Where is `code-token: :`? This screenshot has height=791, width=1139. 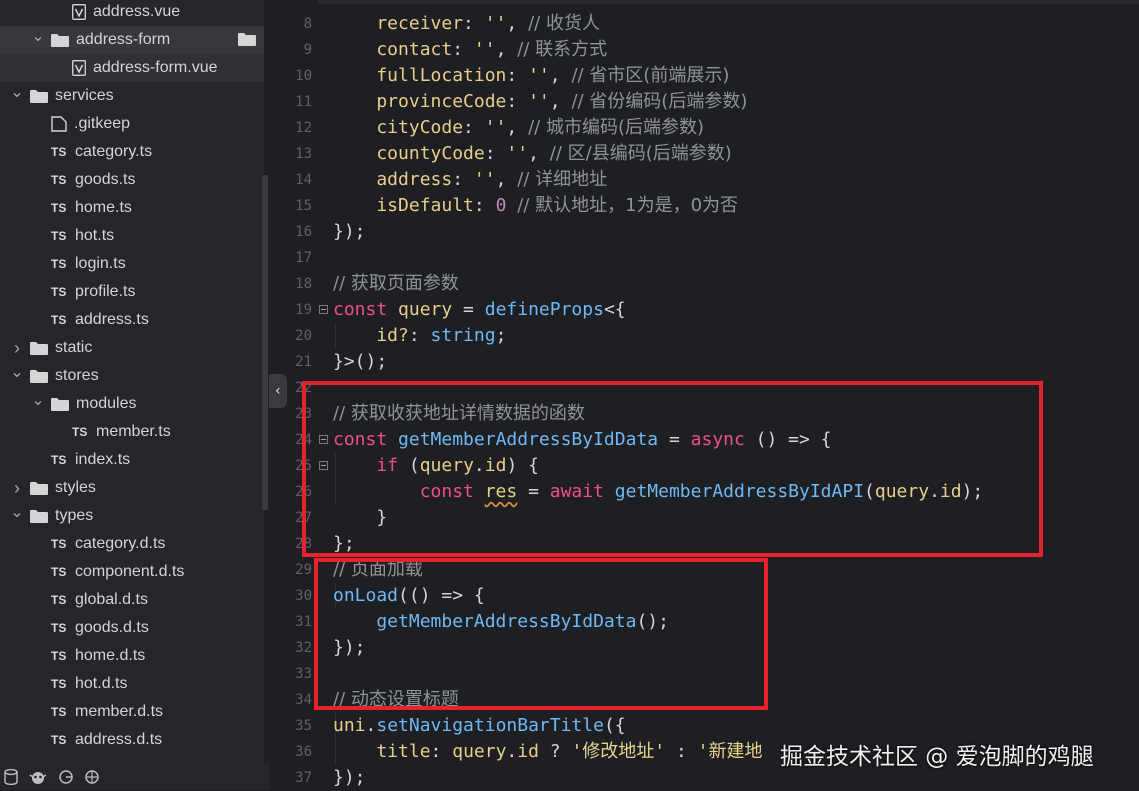 code-token: : is located at coordinates (484, 205).